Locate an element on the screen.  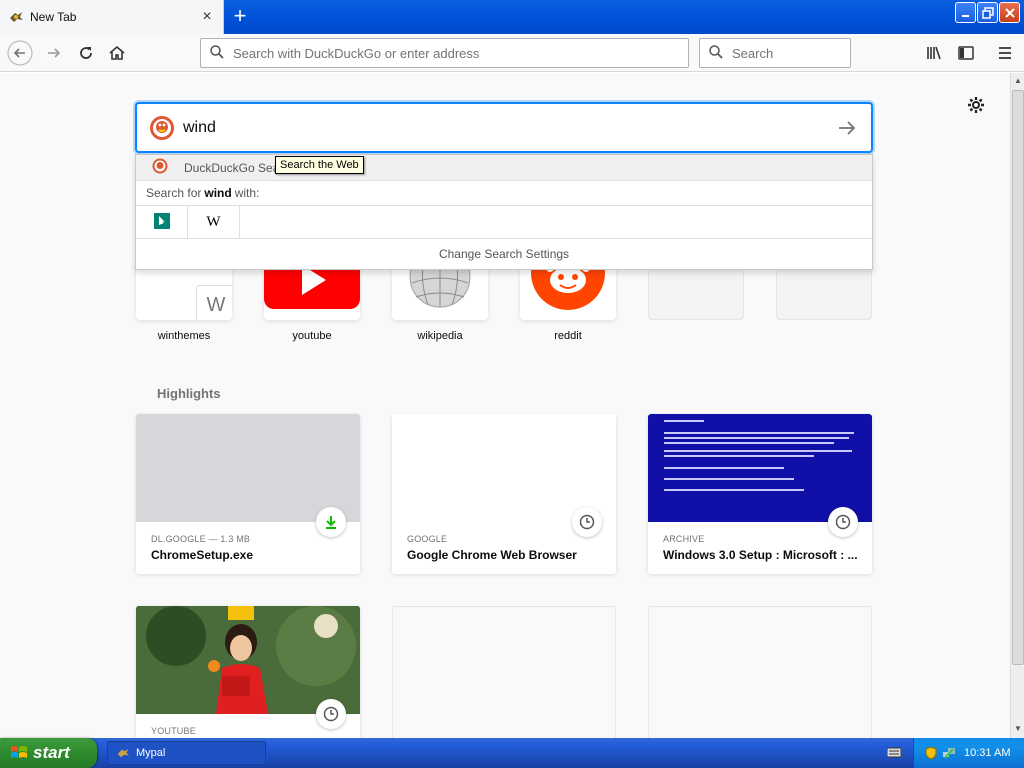
tab-new-tab: New Tab × is located at coordinates (112, 17).